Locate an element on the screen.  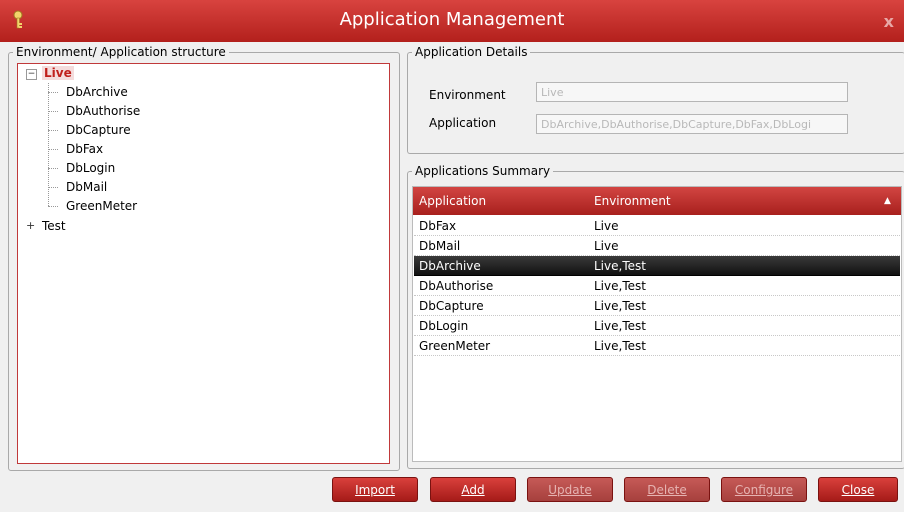
collapse-icon: − is located at coordinates (31, 74).